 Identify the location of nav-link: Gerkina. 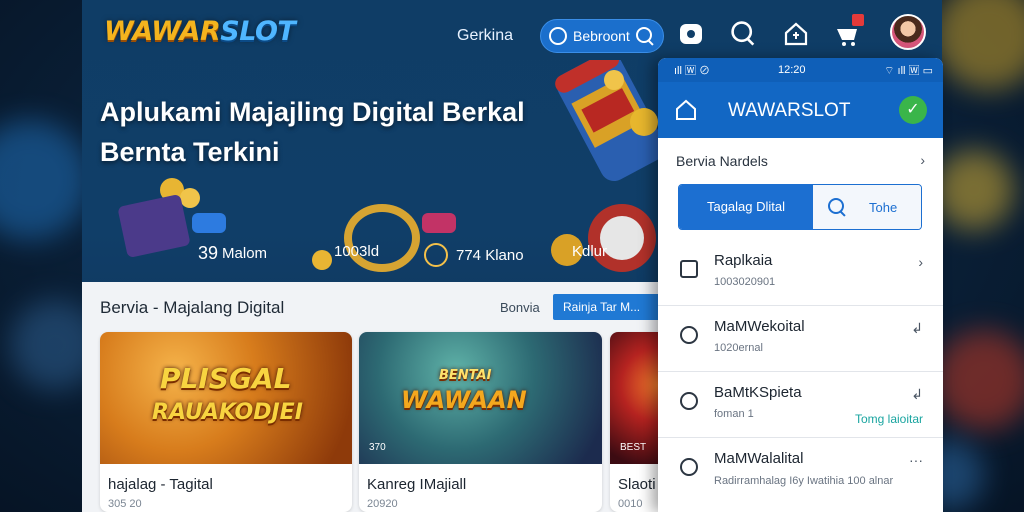
(485, 36).